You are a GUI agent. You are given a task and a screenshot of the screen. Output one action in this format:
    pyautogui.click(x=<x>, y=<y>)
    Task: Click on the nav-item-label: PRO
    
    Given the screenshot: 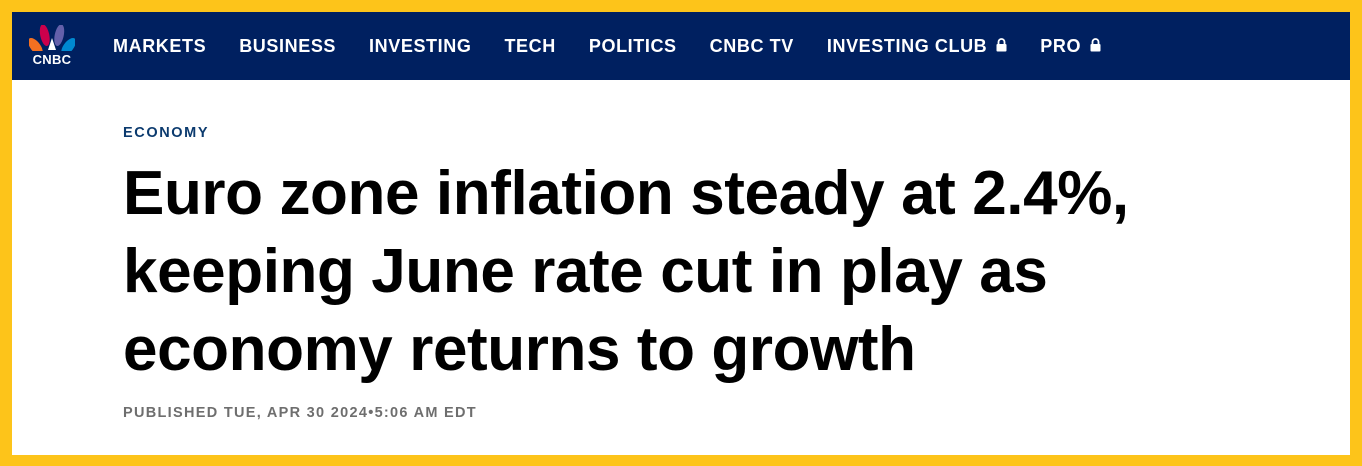 What is the action you would take?
    pyautogui.click(x=1061, y=45)
    